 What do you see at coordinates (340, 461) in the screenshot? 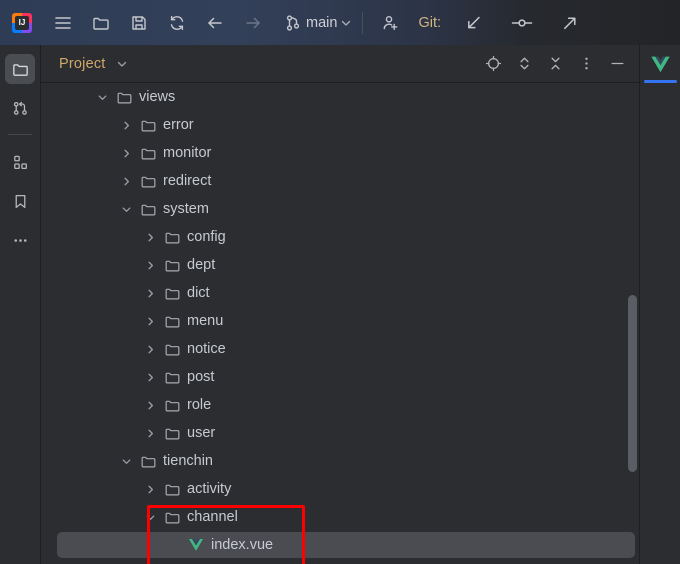
I see `tree-node-tienchin: tienchin` at bounding box center [340, 461].